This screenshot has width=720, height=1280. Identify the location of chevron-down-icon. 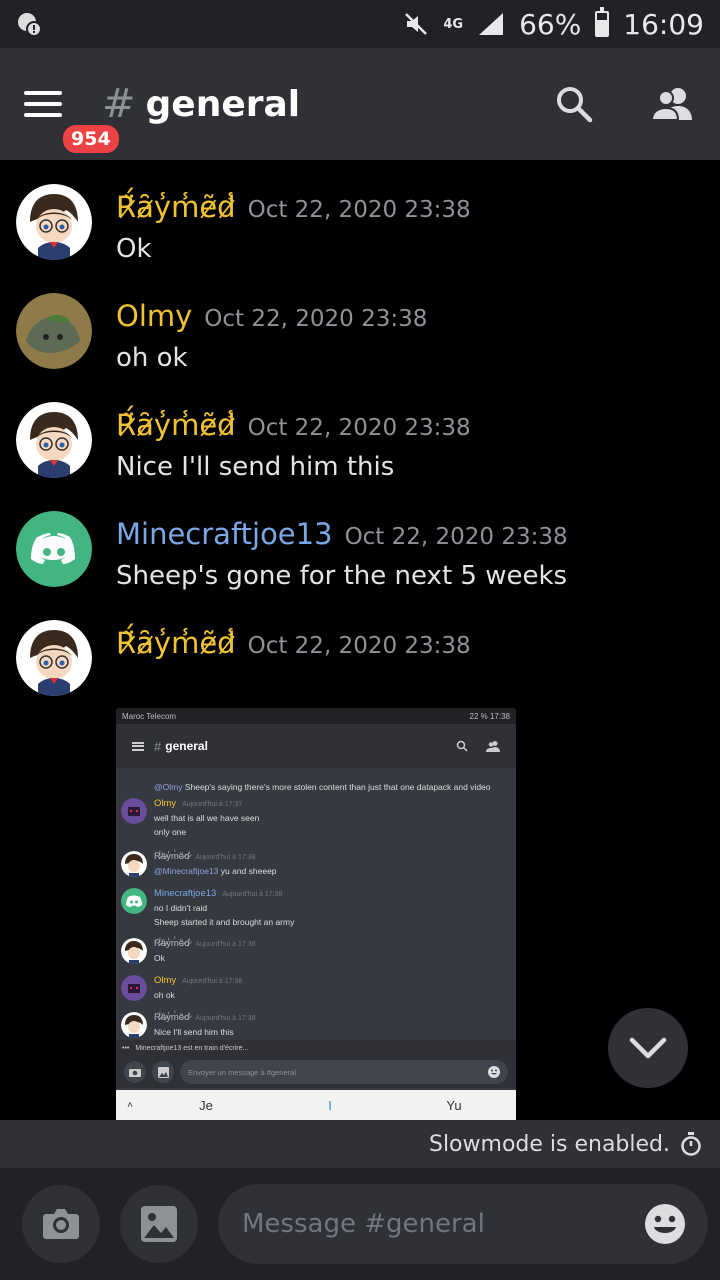
(648, 1048).